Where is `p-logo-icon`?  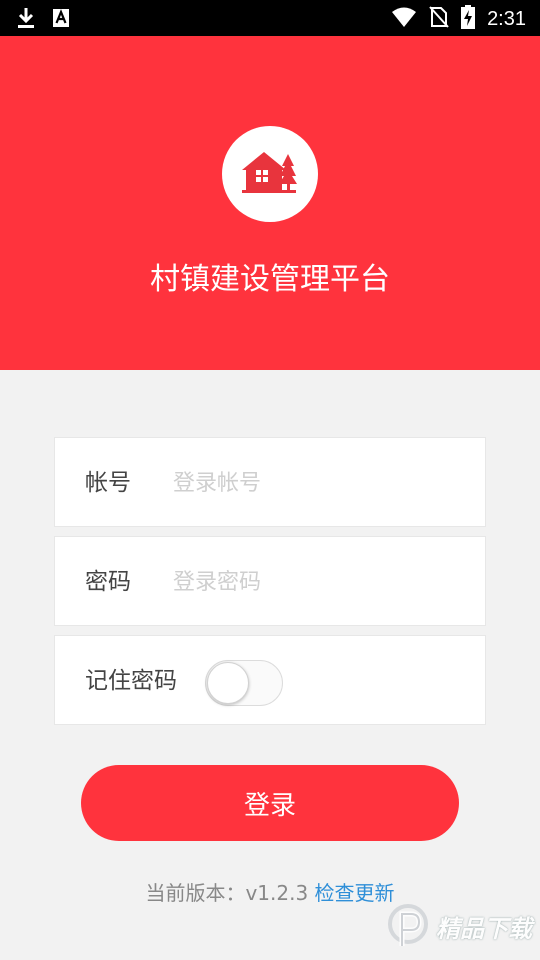 p-logo-icon is located at coordinates (408, 925).